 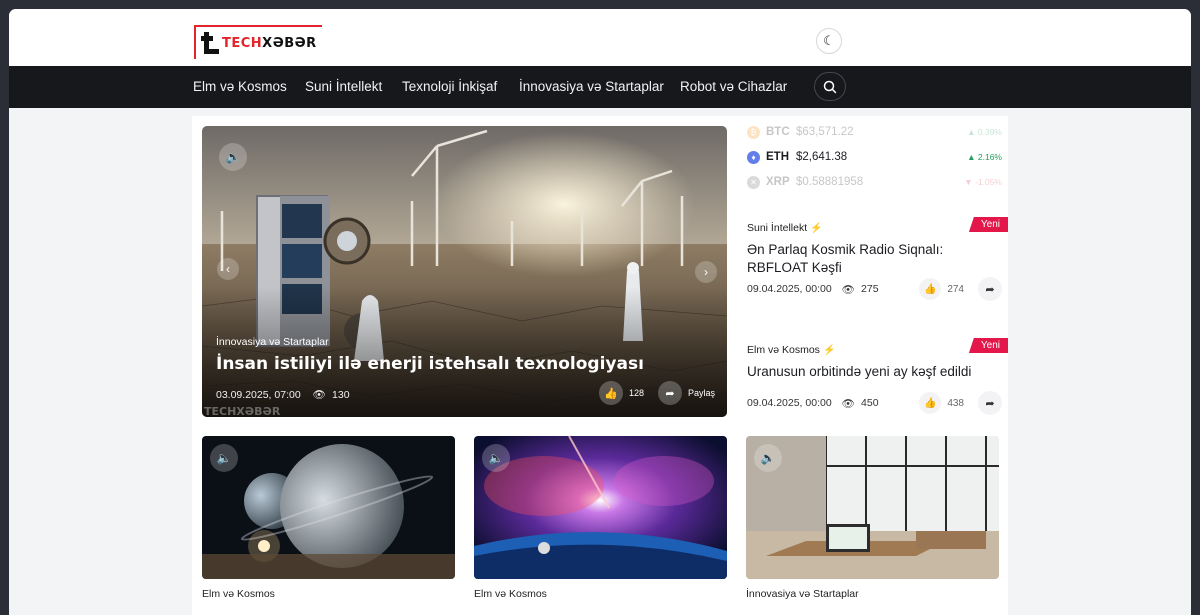 I want to click on hero-date: 03.09.2025, 07:00, so click(x=258, y=394).